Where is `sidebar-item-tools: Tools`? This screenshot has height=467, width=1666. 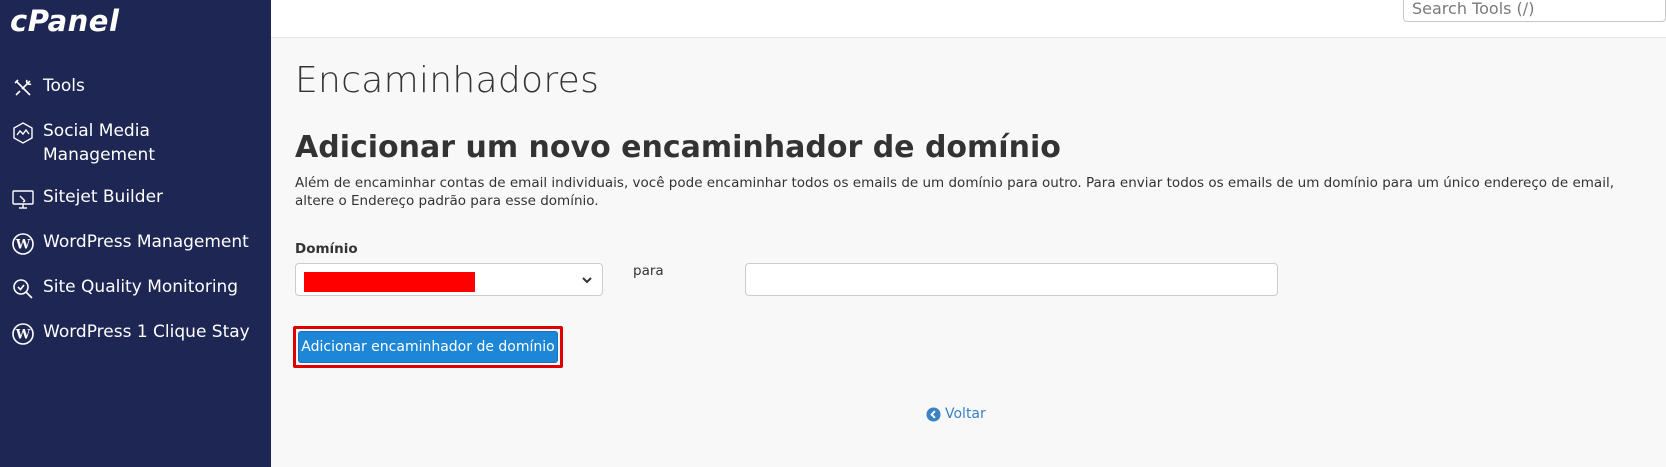 sidebar-item-tools: Tools is located at coordinates (135, 87).